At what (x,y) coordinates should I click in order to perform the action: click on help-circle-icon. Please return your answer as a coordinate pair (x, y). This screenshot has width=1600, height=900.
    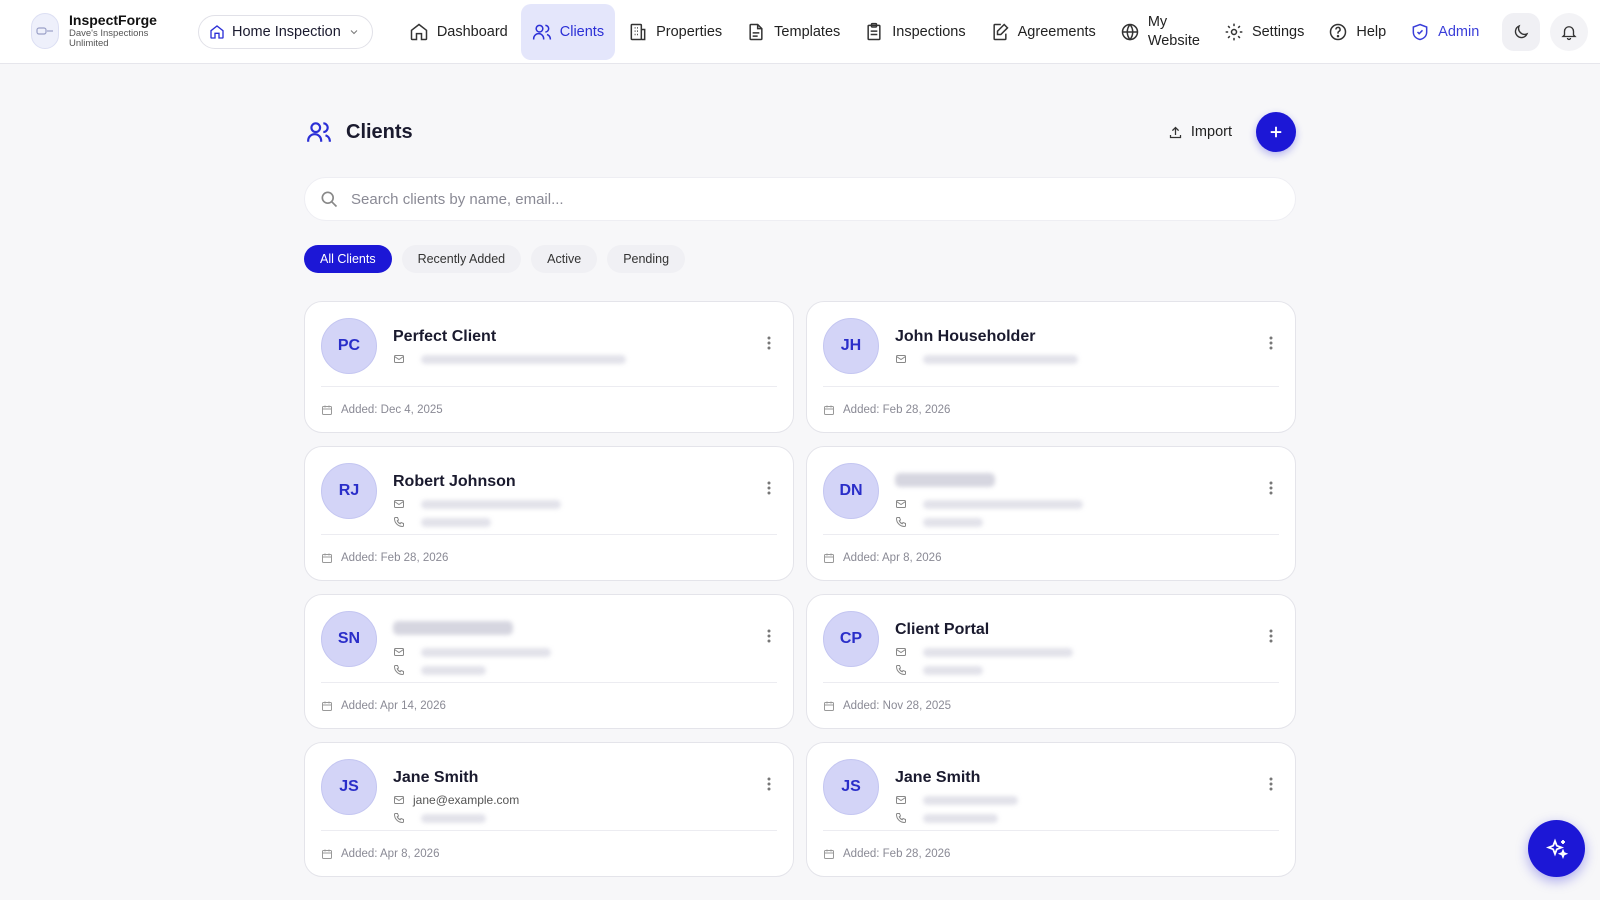
    Looking at the image, I should click on (1338, 31).